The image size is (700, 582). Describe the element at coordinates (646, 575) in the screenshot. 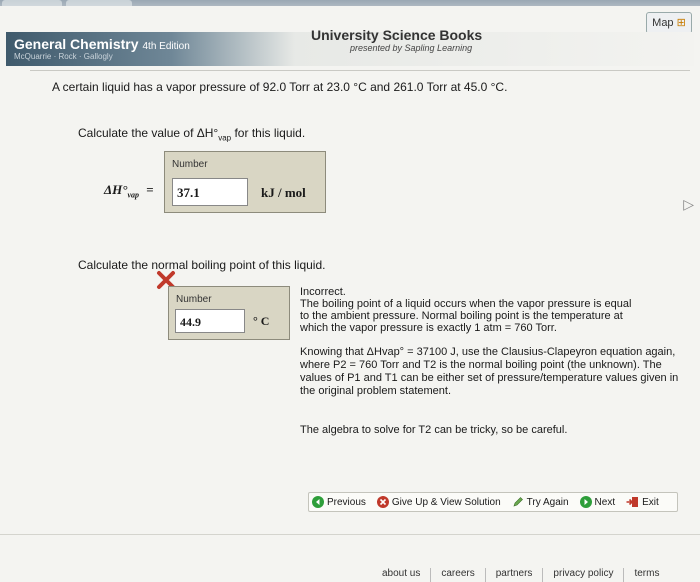

I see `footer-link-terms: terms` at that location.